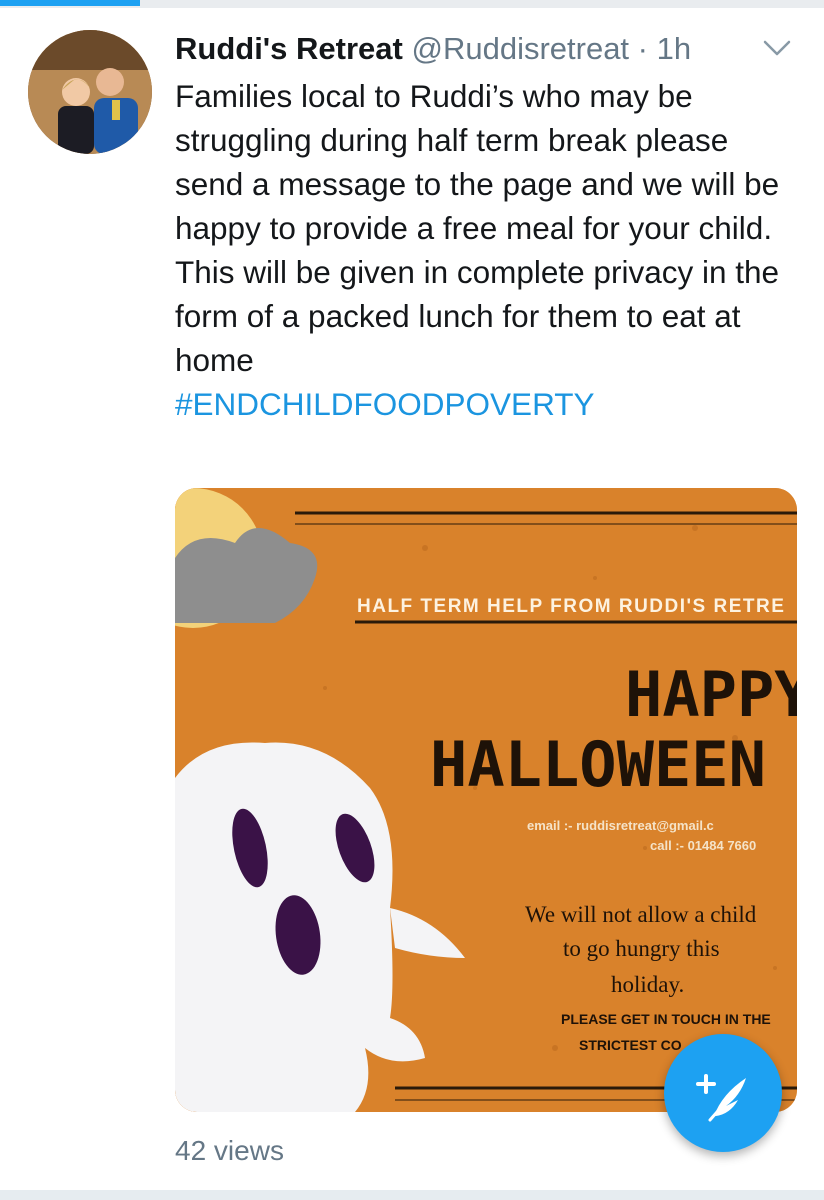 This screenshot has height=1200, width=824. I want to click on view-count: 42 views, so click(229, 1150).